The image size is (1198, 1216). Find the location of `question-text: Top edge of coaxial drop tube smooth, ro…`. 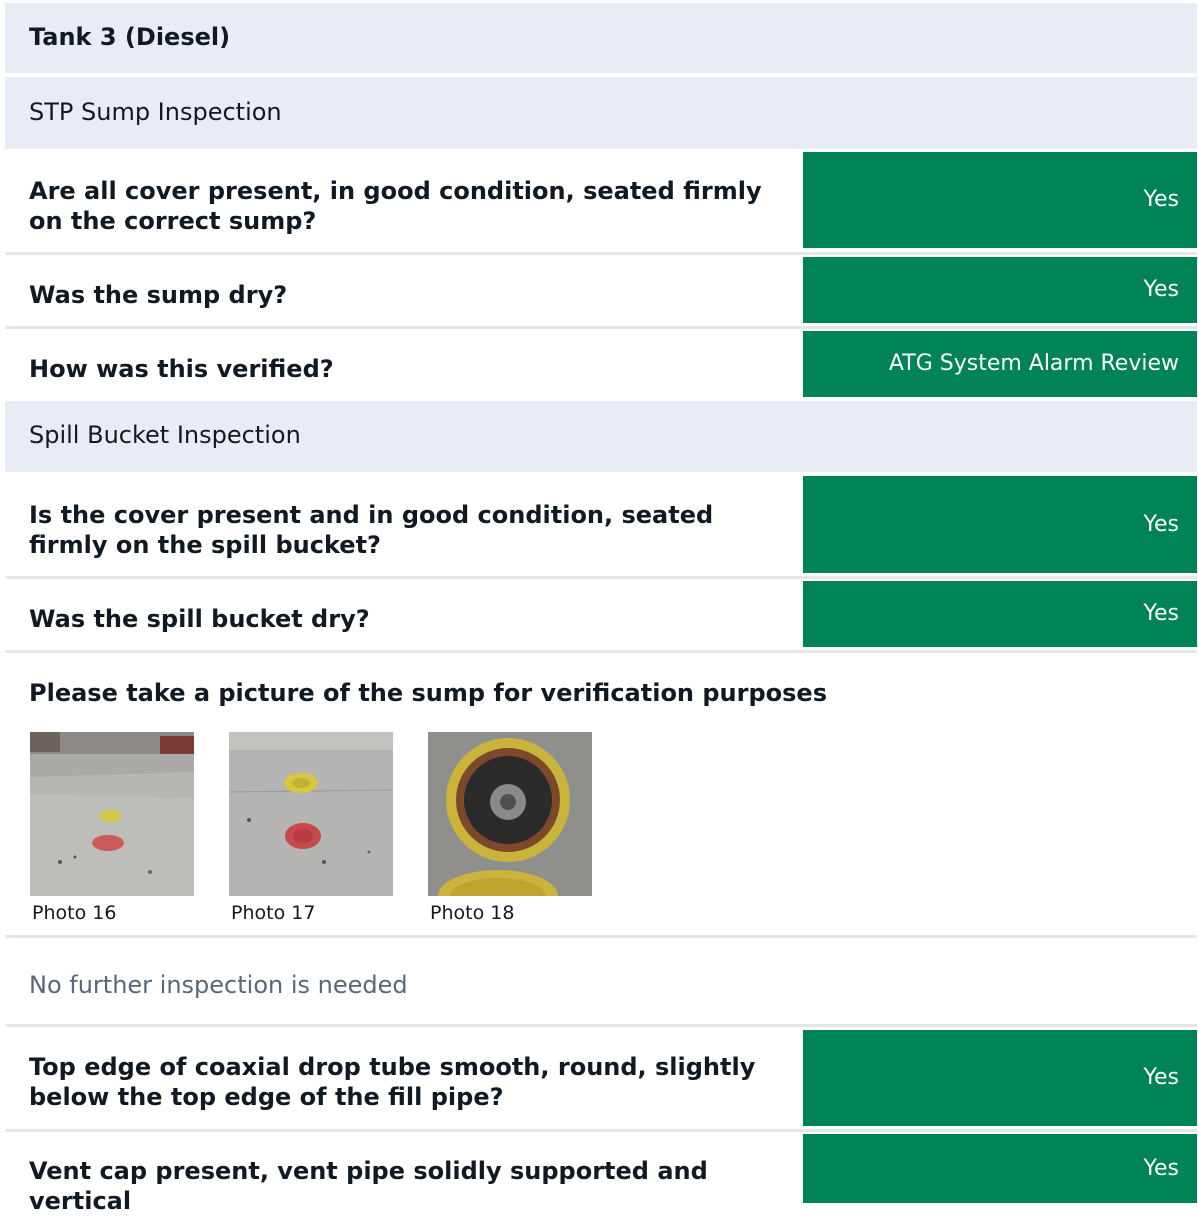

question-text: Top edge of coaxial drop tube smooth, ro… is located at coordinates (392, 1082).